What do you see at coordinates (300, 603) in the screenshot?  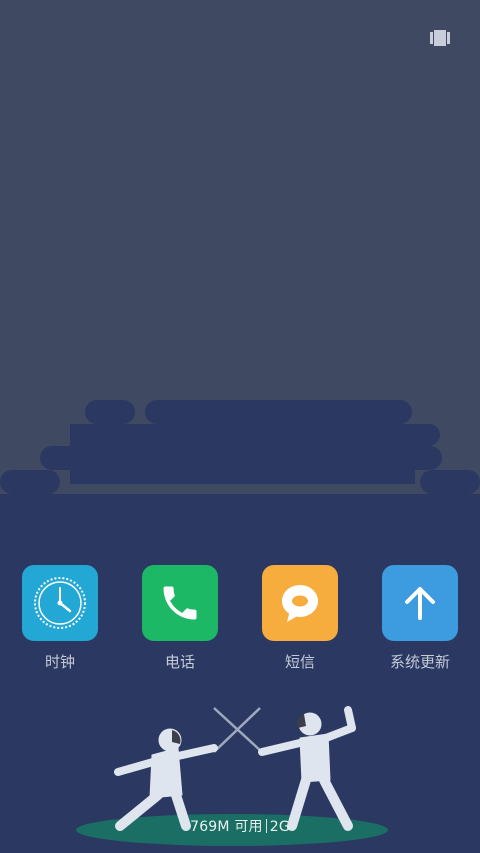 I see `message-icon` at bounding box center [300, 603].